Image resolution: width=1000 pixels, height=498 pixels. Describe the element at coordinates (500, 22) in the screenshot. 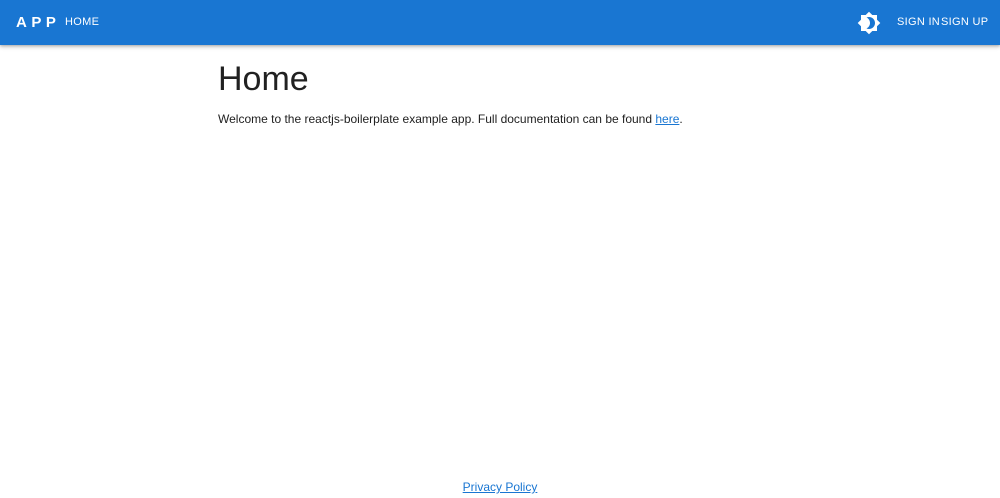

I see `app-bar: APP HOME SIGN IN SIGN UP` at that location.